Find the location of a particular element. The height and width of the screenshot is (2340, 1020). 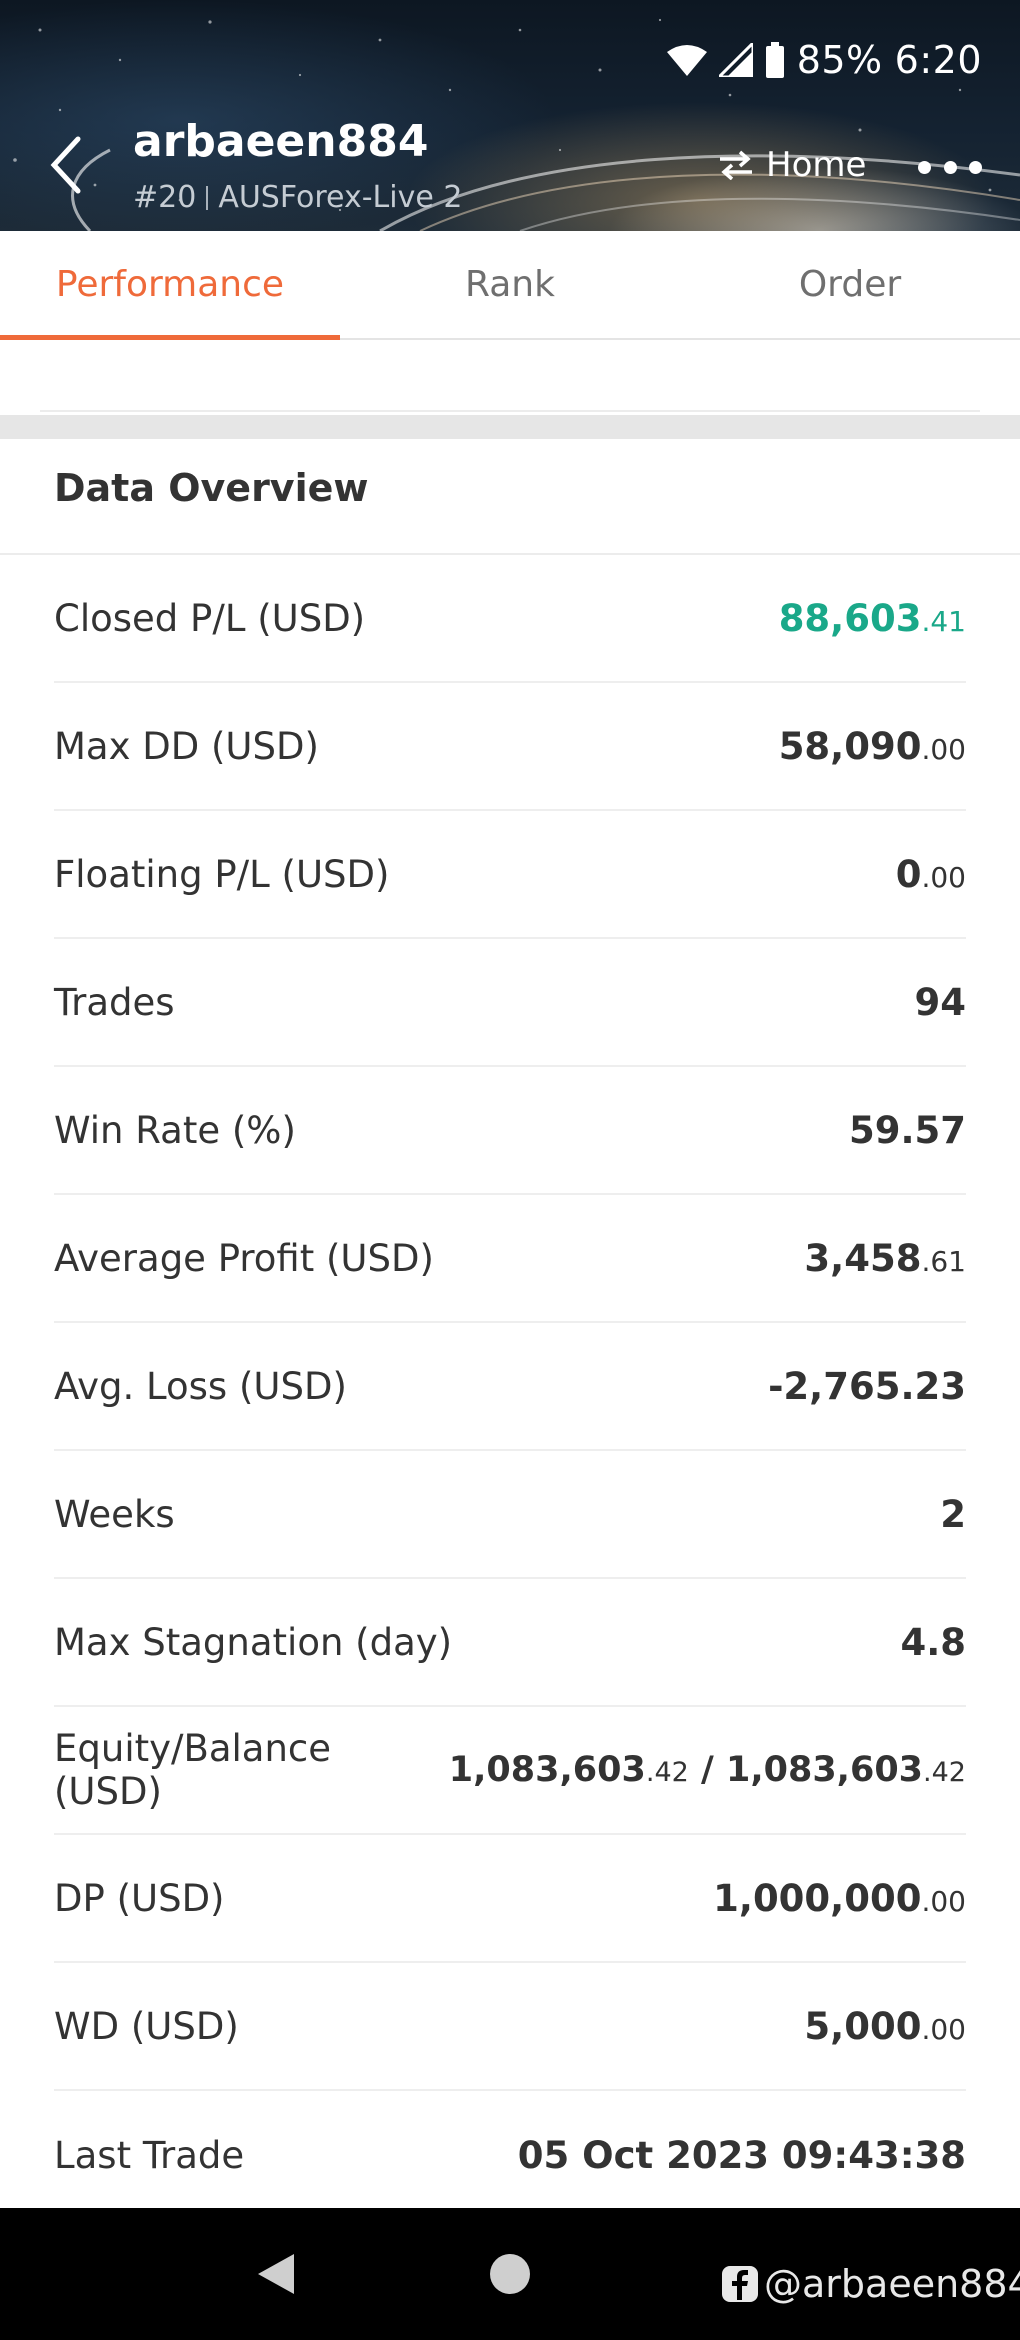

home-label: Home is located at coordinates (816, 165).